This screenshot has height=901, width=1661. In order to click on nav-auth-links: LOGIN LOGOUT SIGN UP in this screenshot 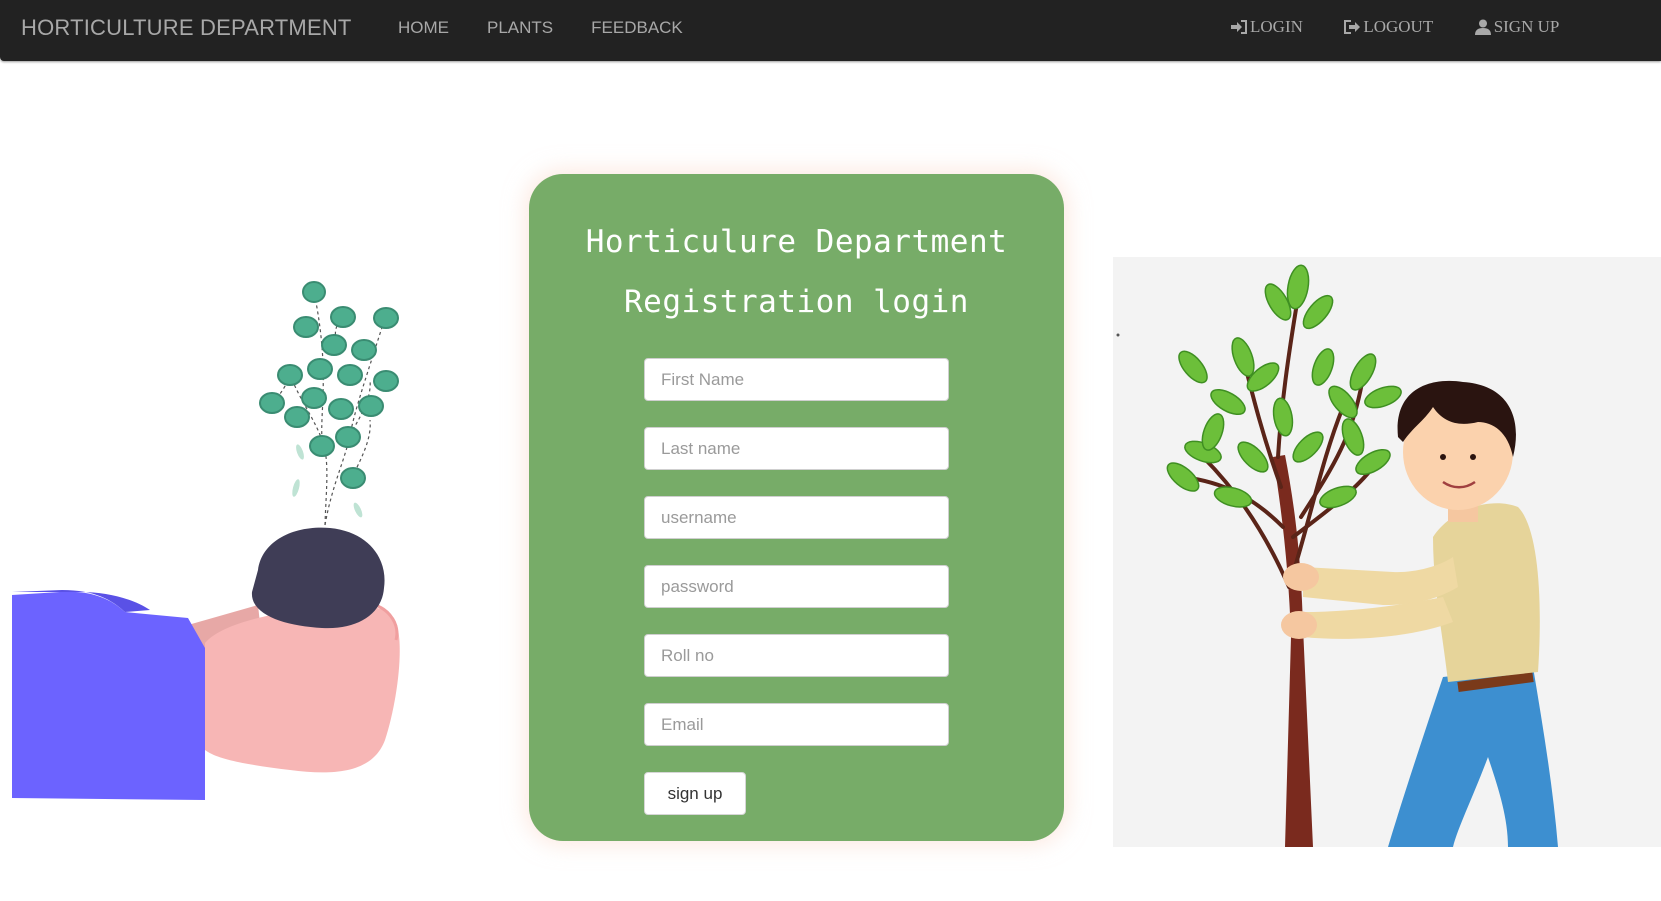, I will do `click(1394, 28)`.